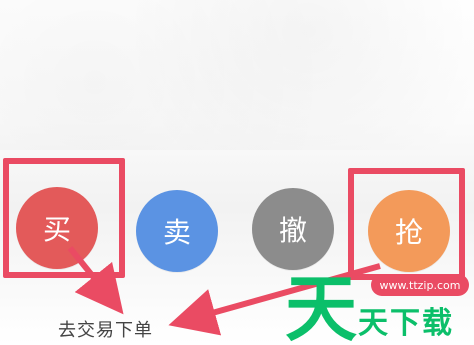  What do you see at coordinates (406, 224) in the screenshot?
I see `grab-highlight-box` at bounding box center [406, 224].